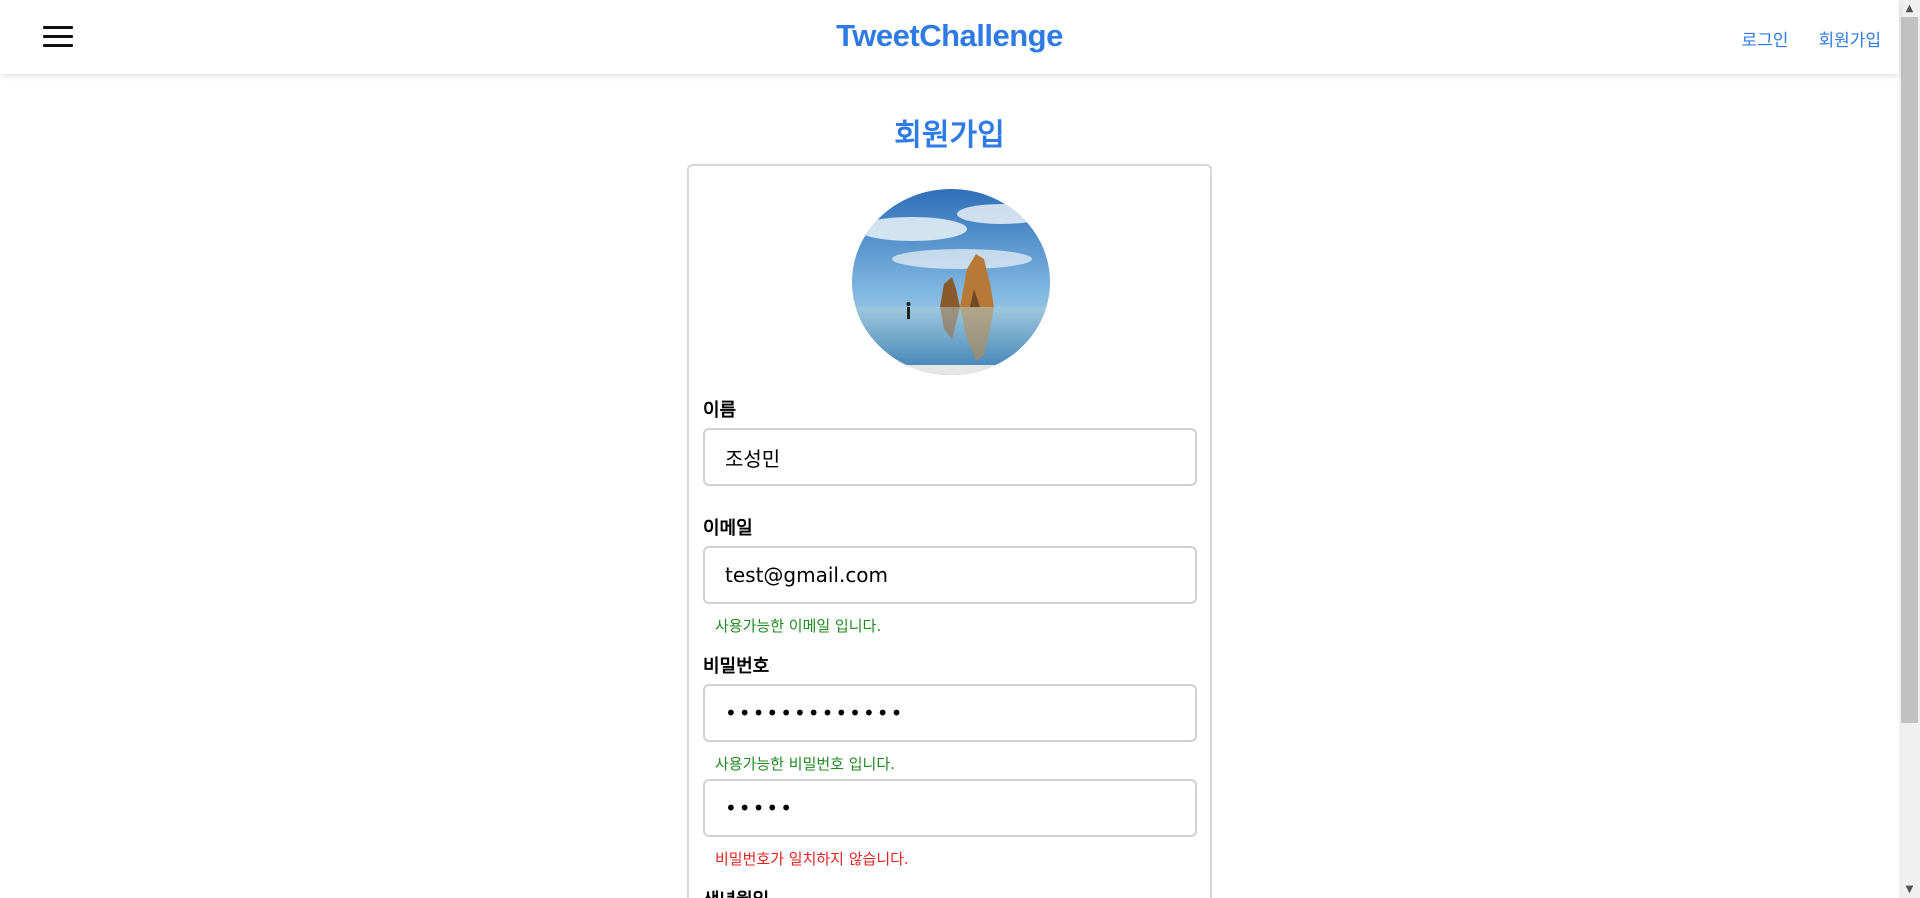 This screenshot has width=1920, height=898. I want to click on password-confirm-input, so click(950, 808).